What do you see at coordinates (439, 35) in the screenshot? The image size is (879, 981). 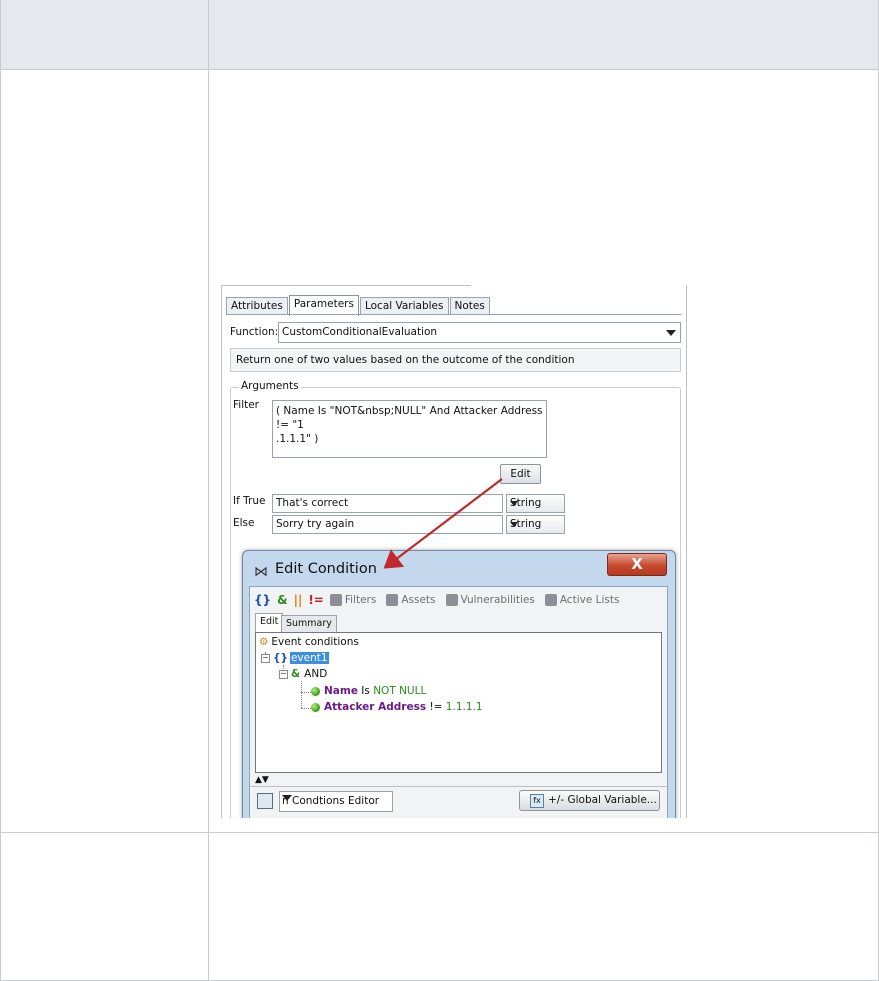 I see `table-header-row` at bounding box center [439, 35].